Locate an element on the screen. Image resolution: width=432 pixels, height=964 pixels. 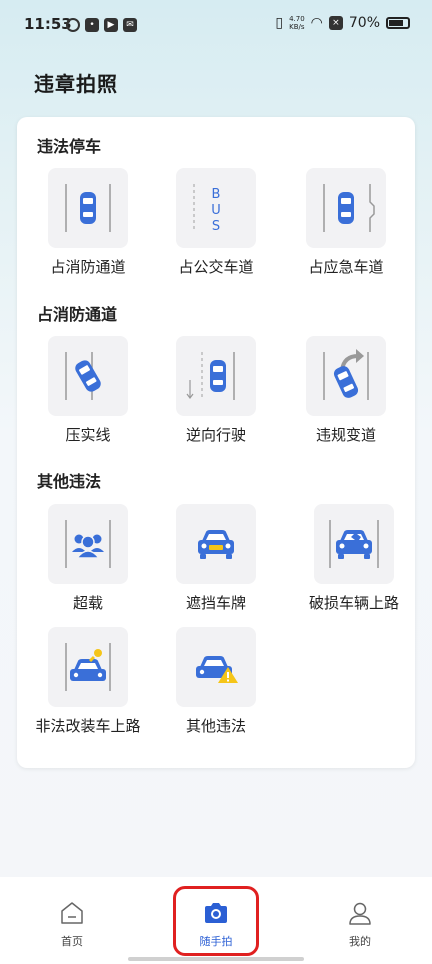
emergency-lane-tile is located at coordinates (346, 208).